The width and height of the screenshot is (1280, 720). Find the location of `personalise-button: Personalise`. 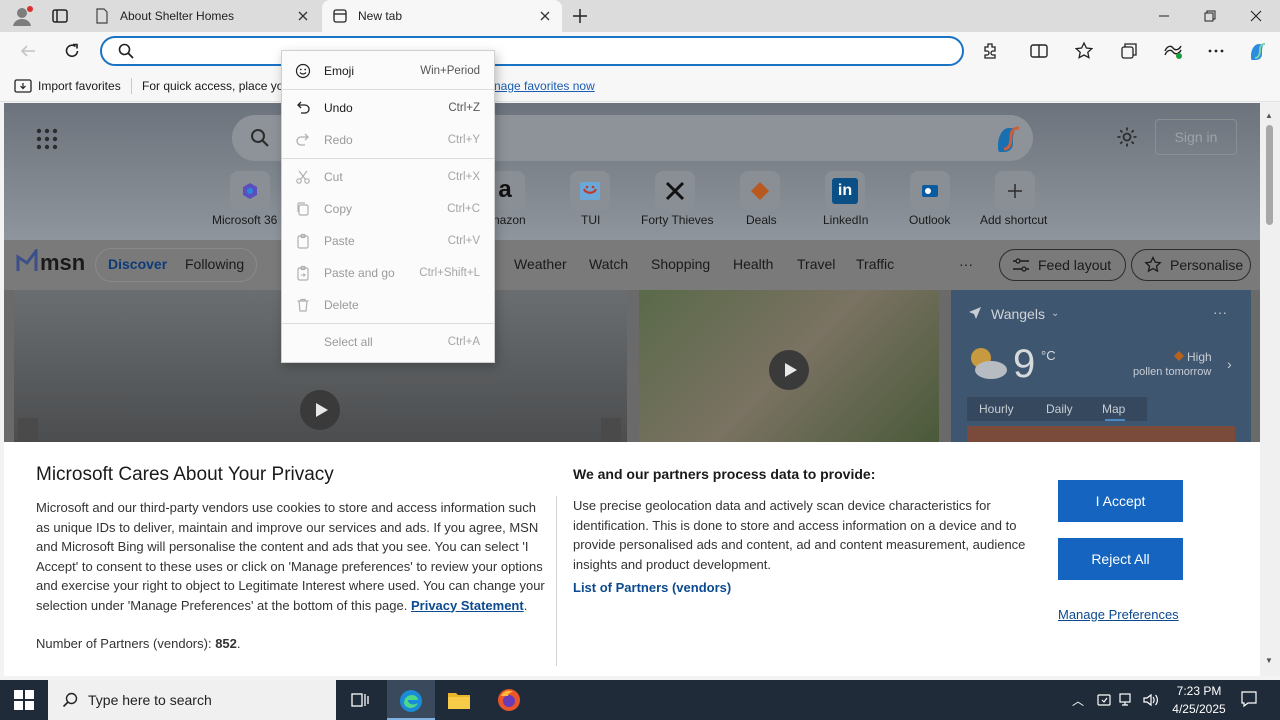

personalise-button: Personalise is located at coordinates (1191, 265).